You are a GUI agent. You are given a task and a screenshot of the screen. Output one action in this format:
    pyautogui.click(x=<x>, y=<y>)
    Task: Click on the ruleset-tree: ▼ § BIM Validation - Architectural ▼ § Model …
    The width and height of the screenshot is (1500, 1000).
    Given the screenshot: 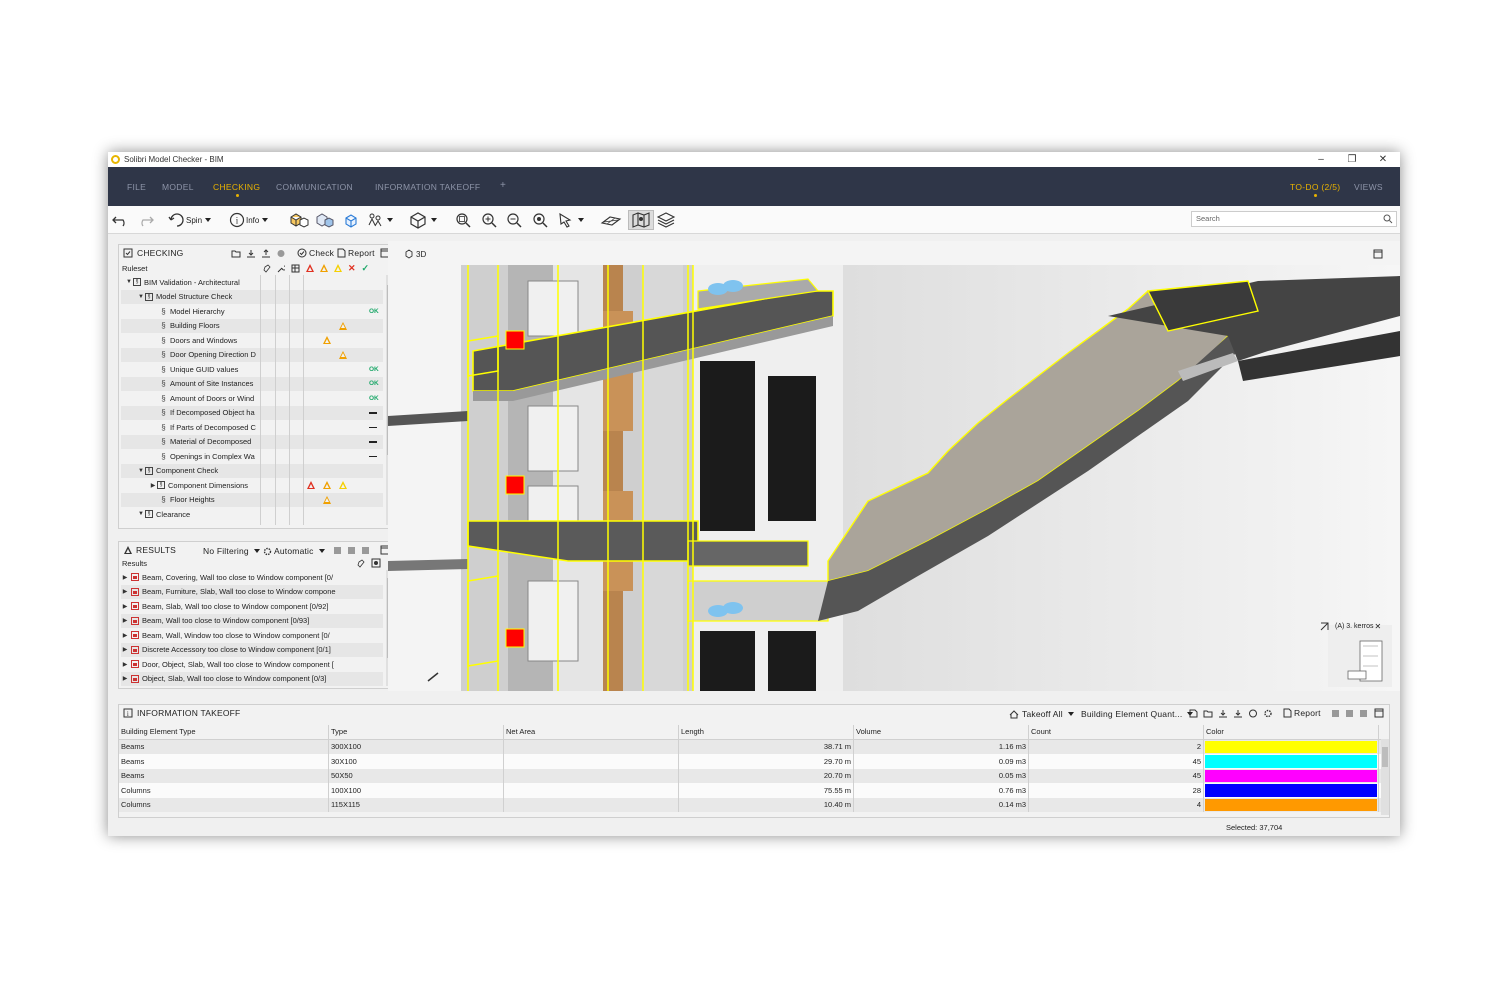 What is the action you would take?
    pyautogui.click(x=252, y=398)
    